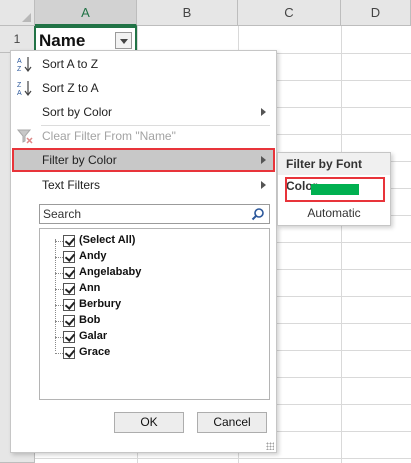 Image resolution: width=411 pixels, height=463 pixels. What do you see at coordinates (17, 39) in the screenshot?
I see `row-header-1: 1` at bounding box center [17, 39].